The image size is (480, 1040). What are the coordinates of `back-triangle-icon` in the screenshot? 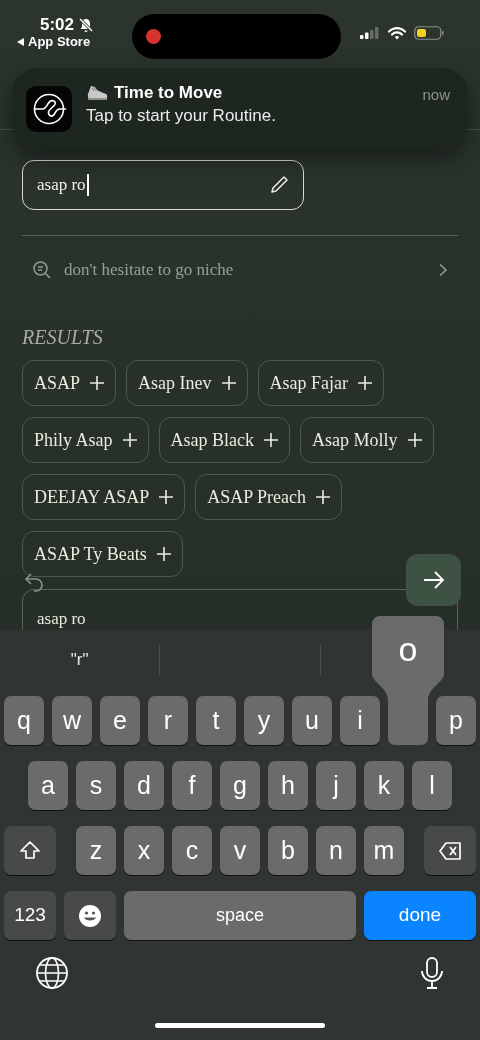 It's located at (20, 41).